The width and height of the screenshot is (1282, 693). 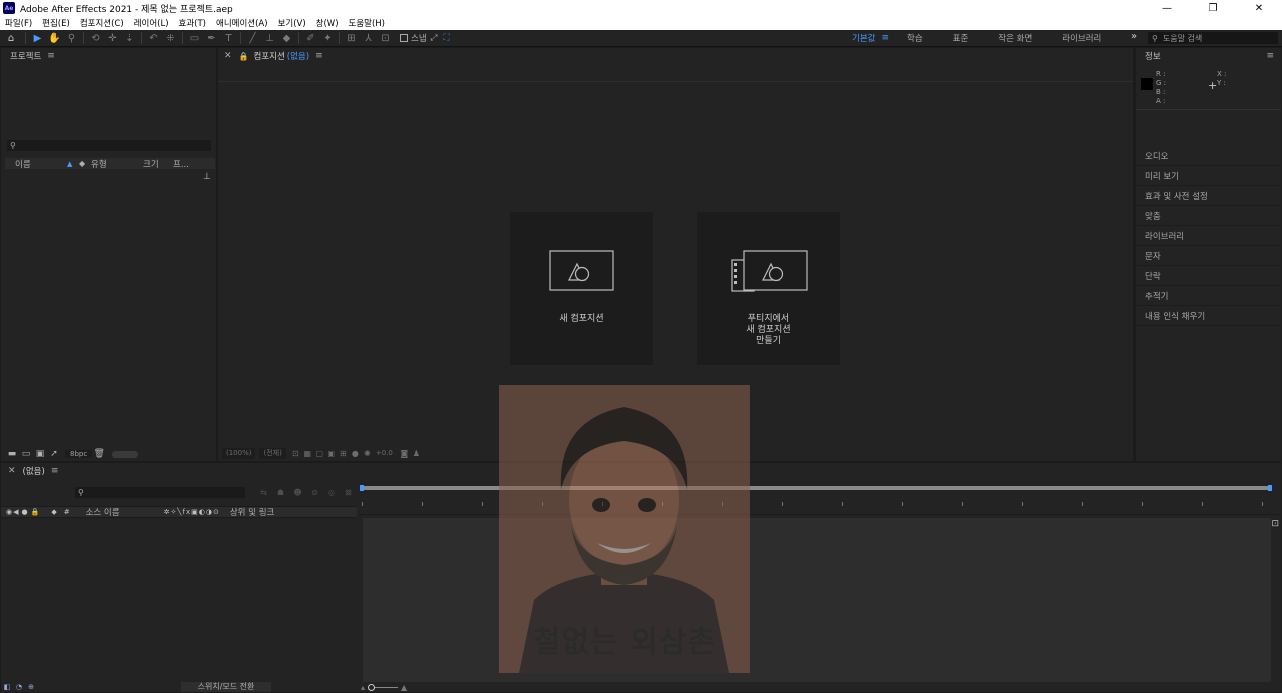 What do you see at coordinates (73, 164) in the screenshot?
I see `sort-ascending-icon: ▲` at bounding box center [73, 164].